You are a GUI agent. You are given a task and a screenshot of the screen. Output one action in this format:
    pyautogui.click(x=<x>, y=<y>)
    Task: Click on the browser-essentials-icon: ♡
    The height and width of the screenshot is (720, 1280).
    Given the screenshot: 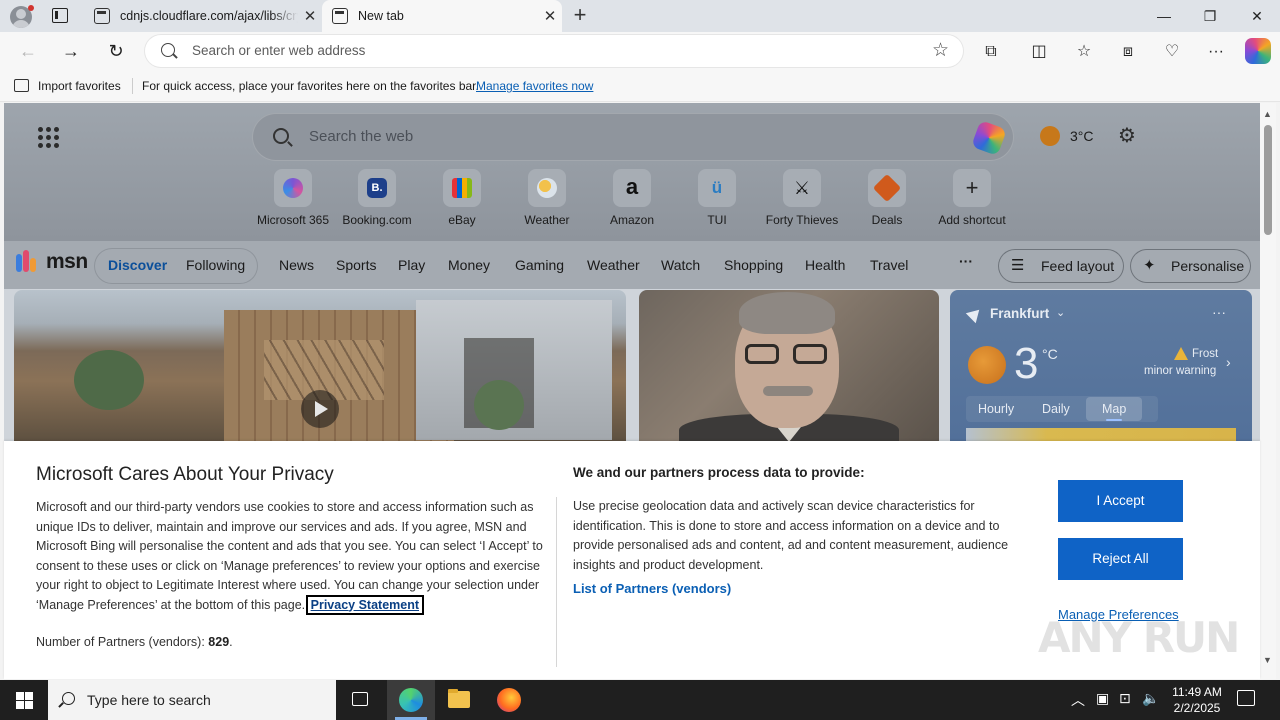 What is the action you would take?
    pyautogui.click(x=1172, y=52)
    